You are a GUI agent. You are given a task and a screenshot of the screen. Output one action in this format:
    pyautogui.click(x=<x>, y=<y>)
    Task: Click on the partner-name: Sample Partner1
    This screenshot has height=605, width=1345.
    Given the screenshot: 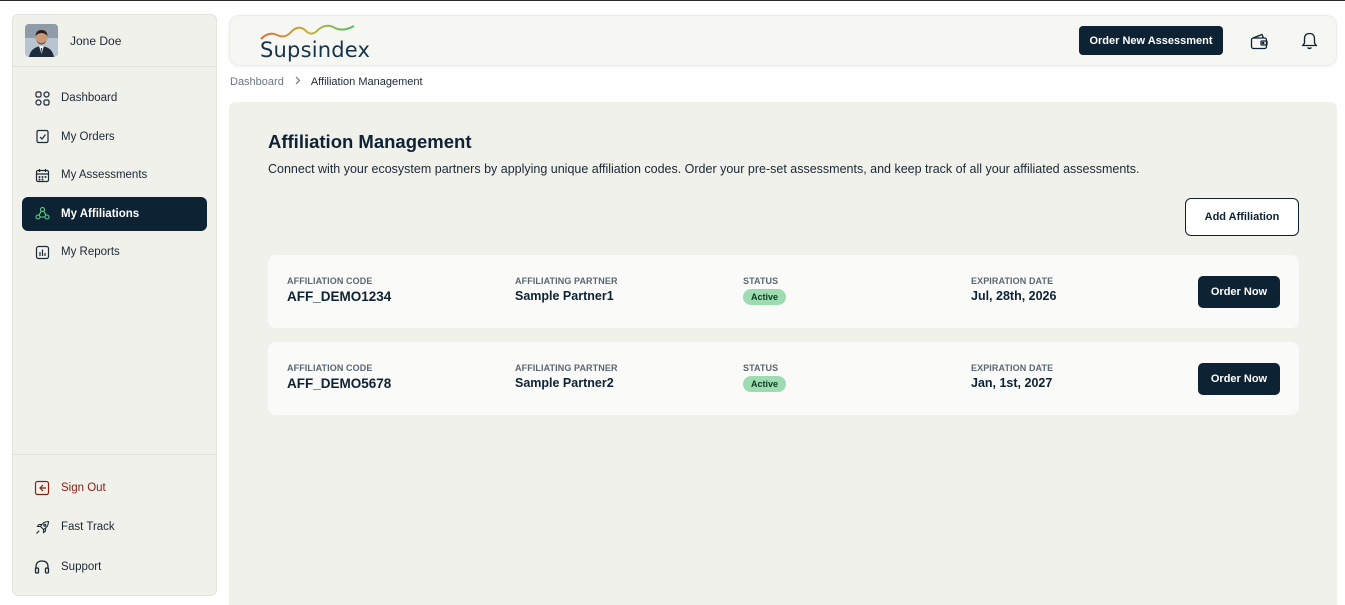 What is the action you would take?
    pyautogui.click(x=564, y=296)
    